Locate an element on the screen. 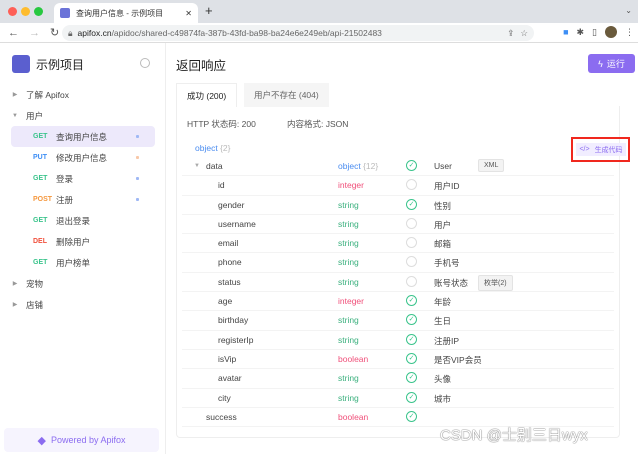 This screenshot has height=454, width=638. close-tab-icon: ✕ is located at coordinates (188, 13).